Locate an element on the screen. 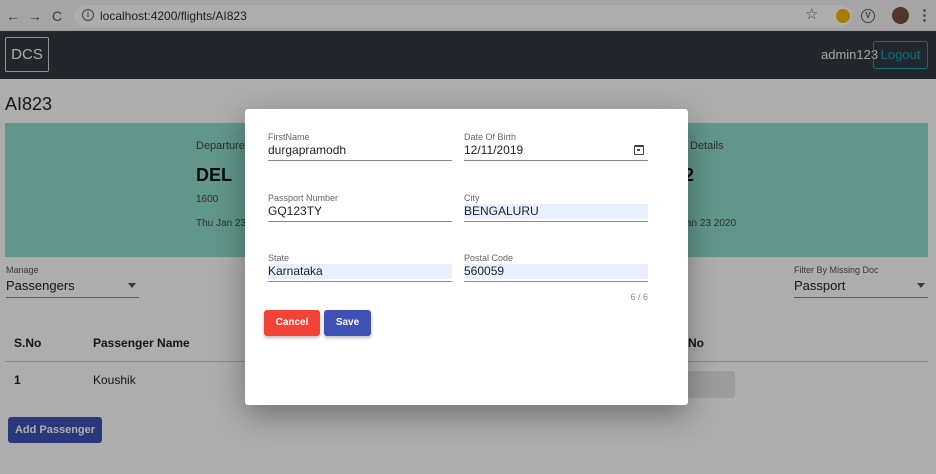 Image resolution: width=936 pixels, height=474 pixels. state-label: State is located at coordinates (279, 258).